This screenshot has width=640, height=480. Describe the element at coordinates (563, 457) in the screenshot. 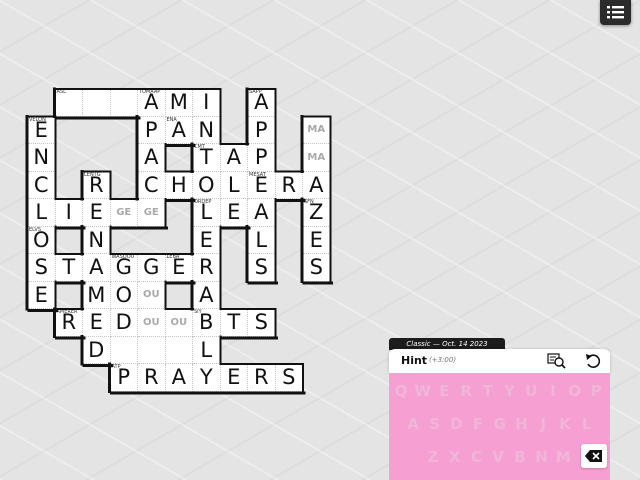

I see `key-m: M` at that location.